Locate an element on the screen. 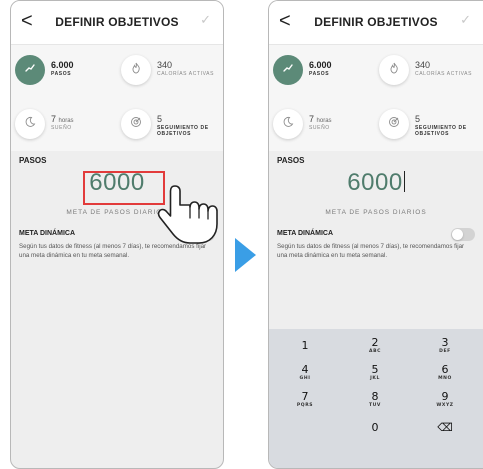  key-8: 8 TUV is located at coordinates (375, 399).